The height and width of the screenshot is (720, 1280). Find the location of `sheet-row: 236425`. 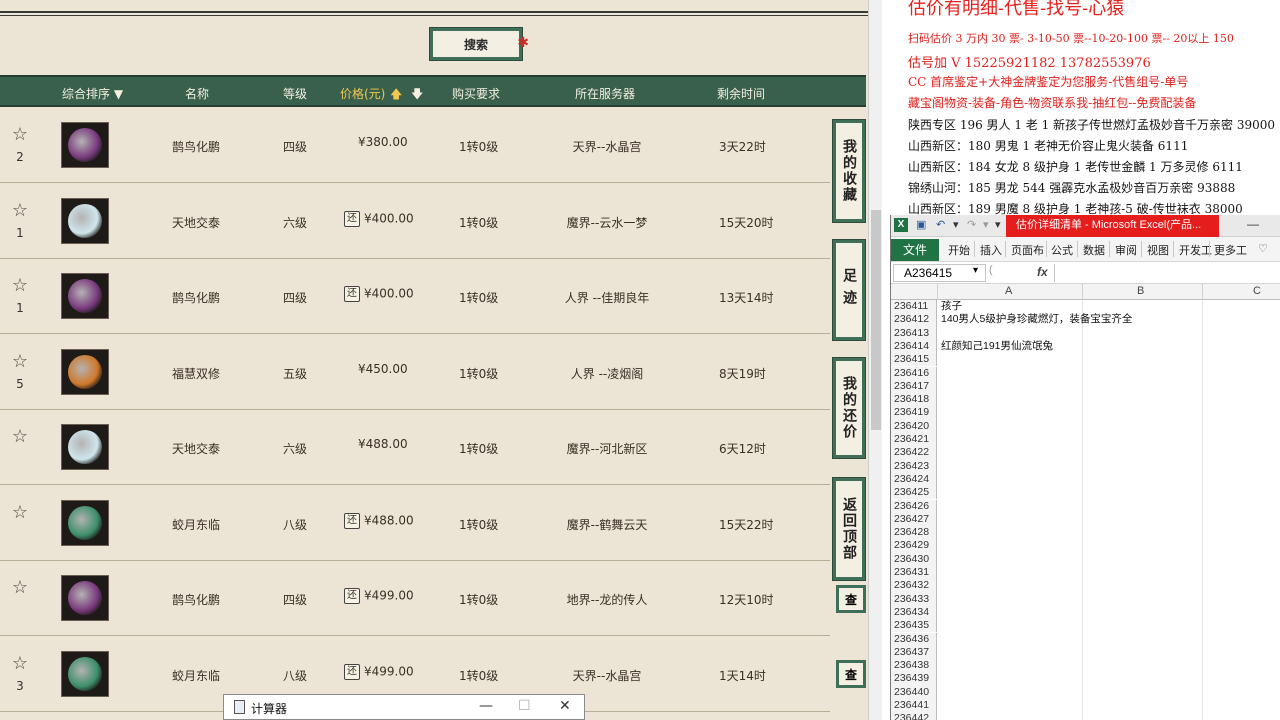

sheet-row: 236425 is located at coordinates (1085, 493).